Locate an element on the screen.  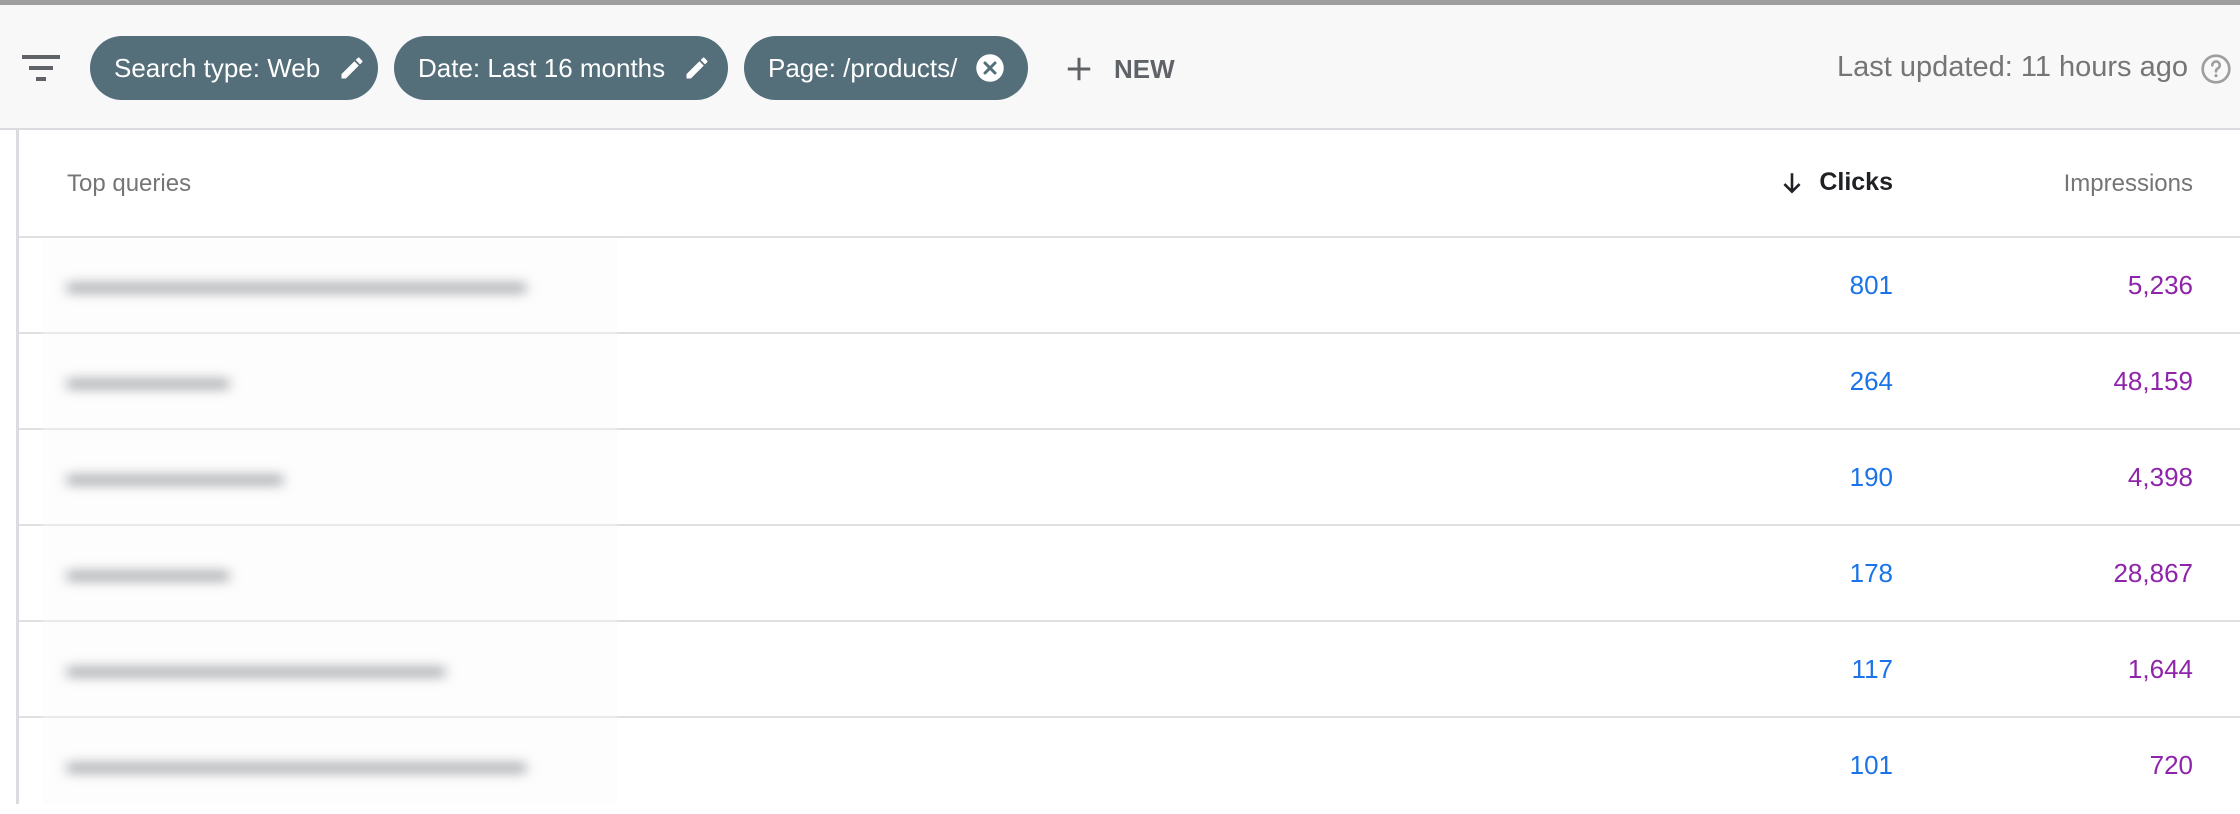
query-cell-redacted: ▬▬▬▬▬▬▬▬ is located at coordinates (175, 475).